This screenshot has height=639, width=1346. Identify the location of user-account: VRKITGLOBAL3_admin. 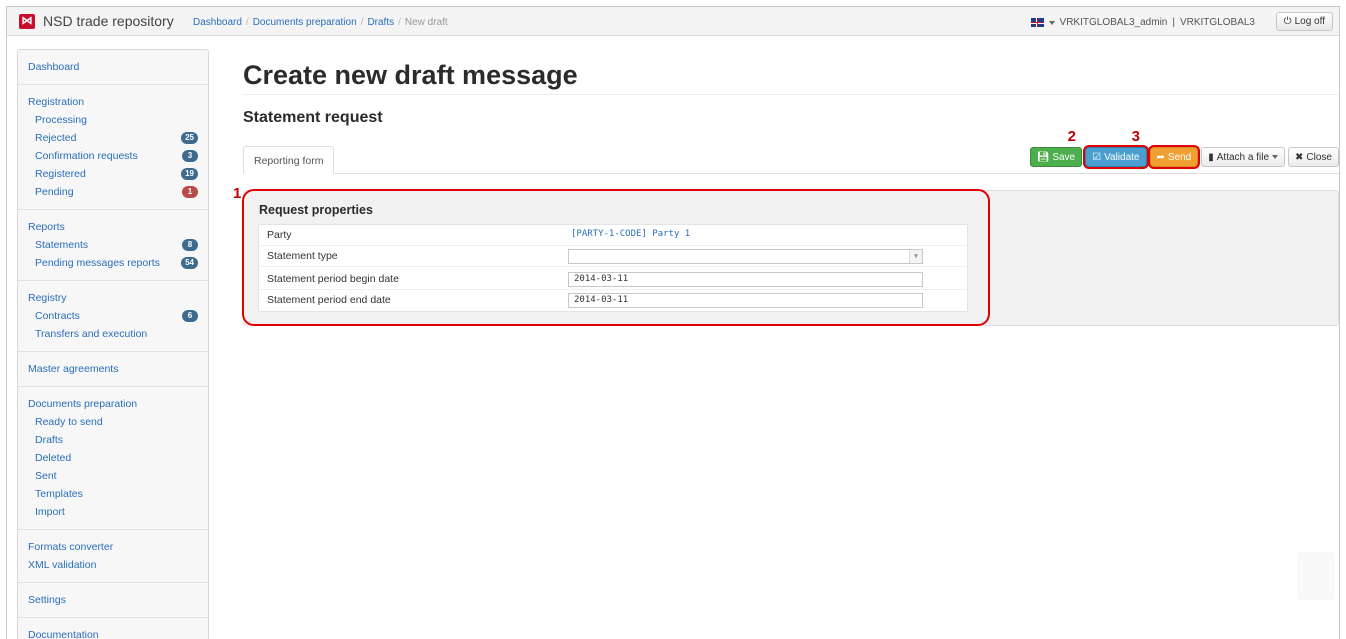
(1113, 22).